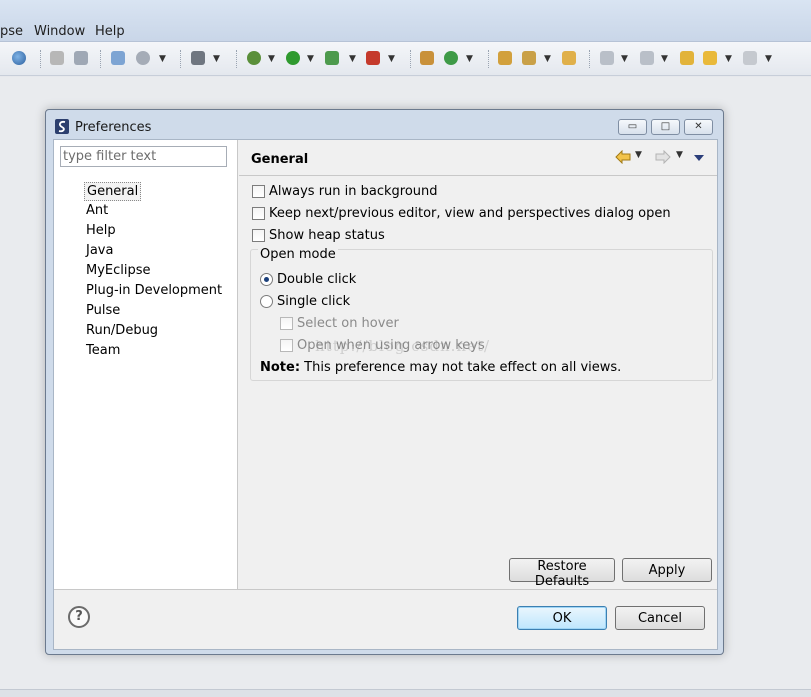 The height and width of the screenshot is (697, 811). I want to click on menu-window: Window, so click(59, 31).